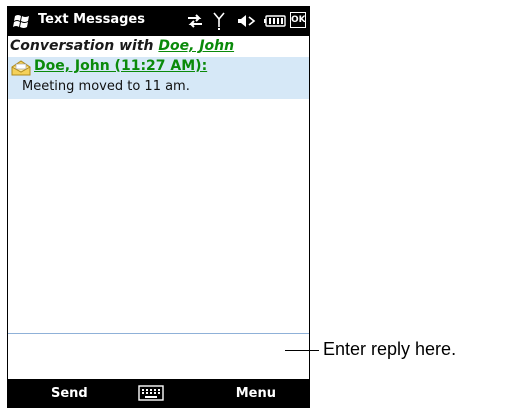 The width and height of the screenshot is (511, 413). What do you see at coordinates (158, 356) in the screenshot?
I see `reply-input` at bounding box center [158, 356].